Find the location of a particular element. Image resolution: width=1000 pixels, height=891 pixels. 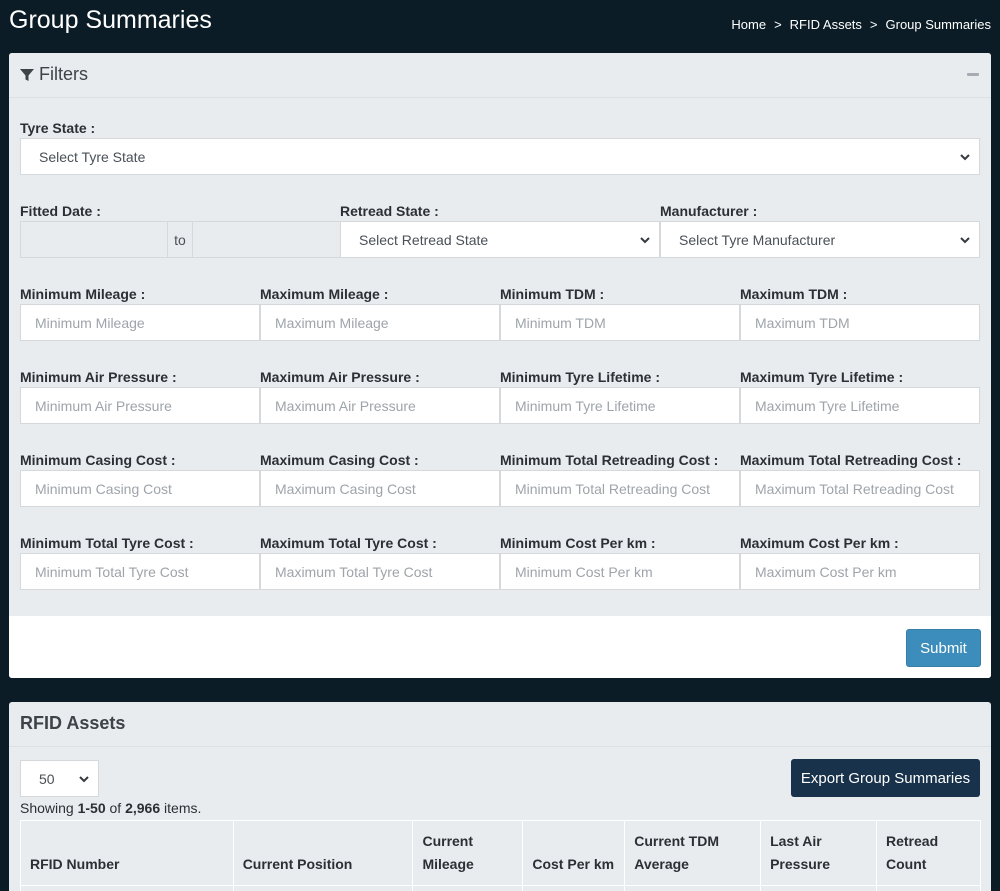

min-cost-per-km-input is located at coordinates (620, 571).